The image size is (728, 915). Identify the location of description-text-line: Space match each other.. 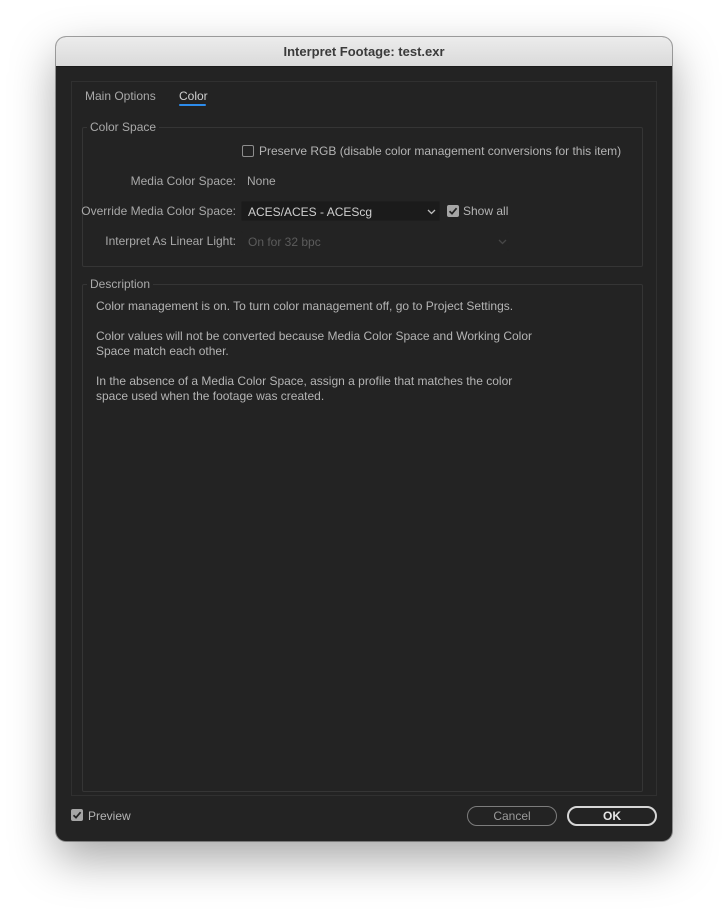
(162, 351).